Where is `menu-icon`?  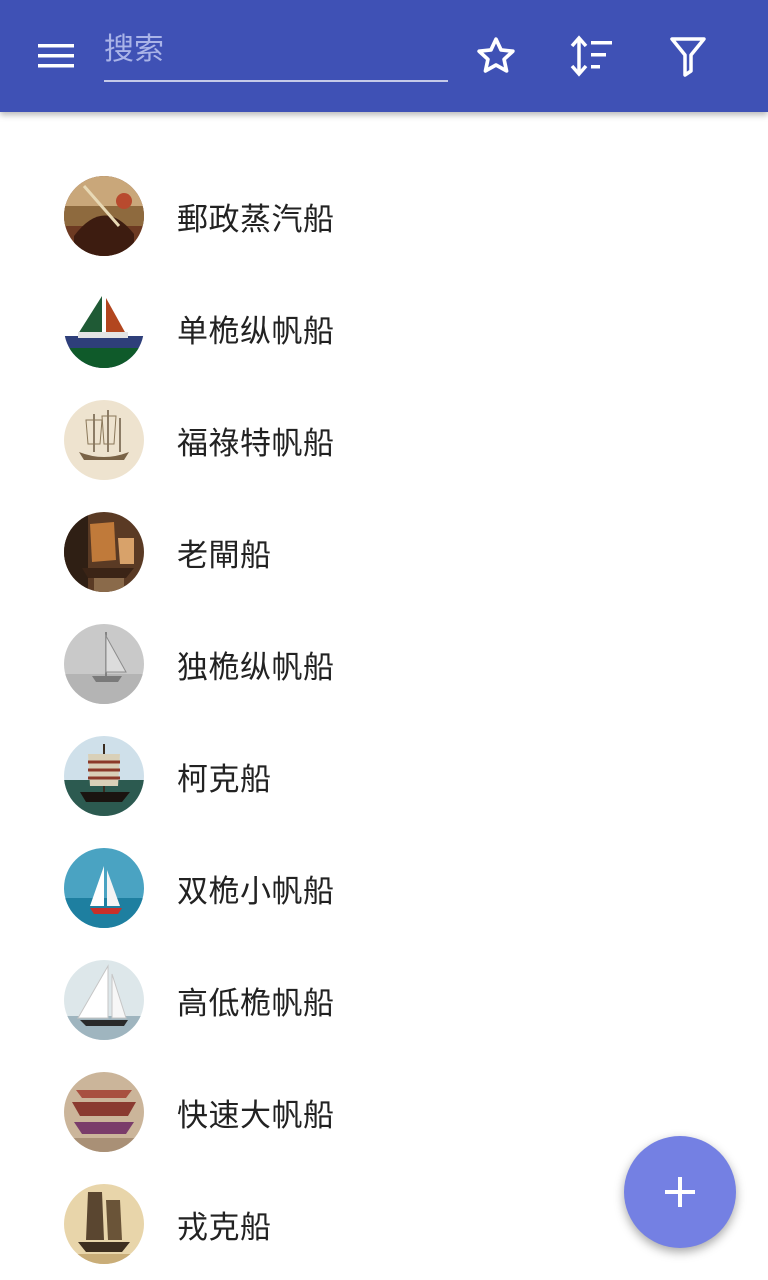
menu-icon is located at coordinates (56, 56).